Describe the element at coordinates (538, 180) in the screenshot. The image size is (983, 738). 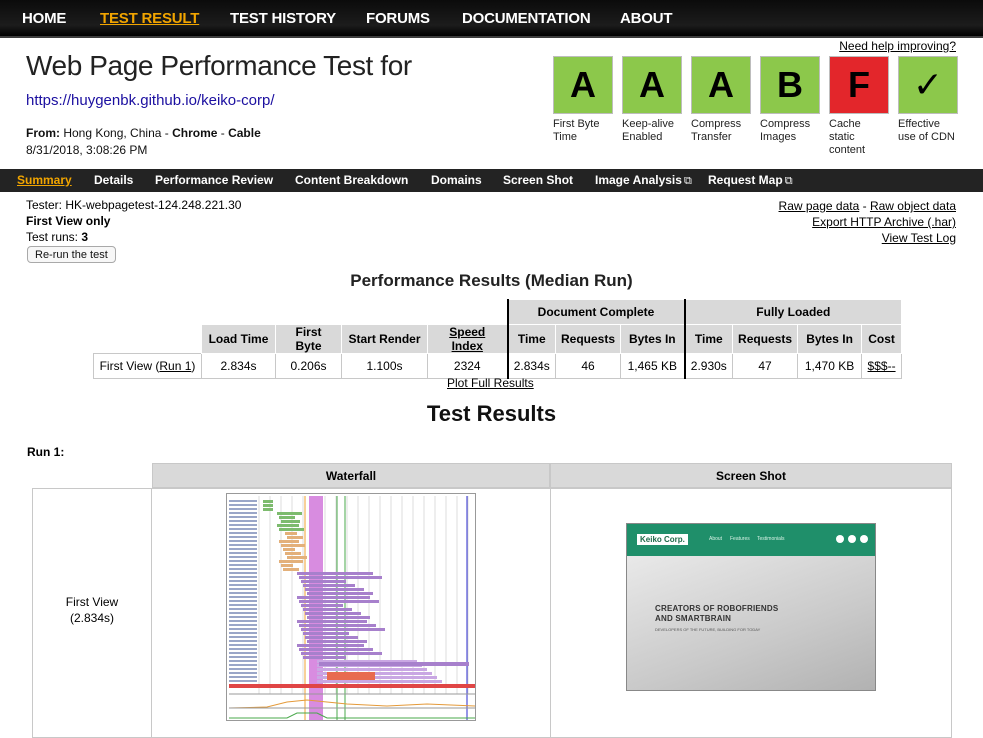
I see `tab-screen-shot: Screen Shot` at that location.